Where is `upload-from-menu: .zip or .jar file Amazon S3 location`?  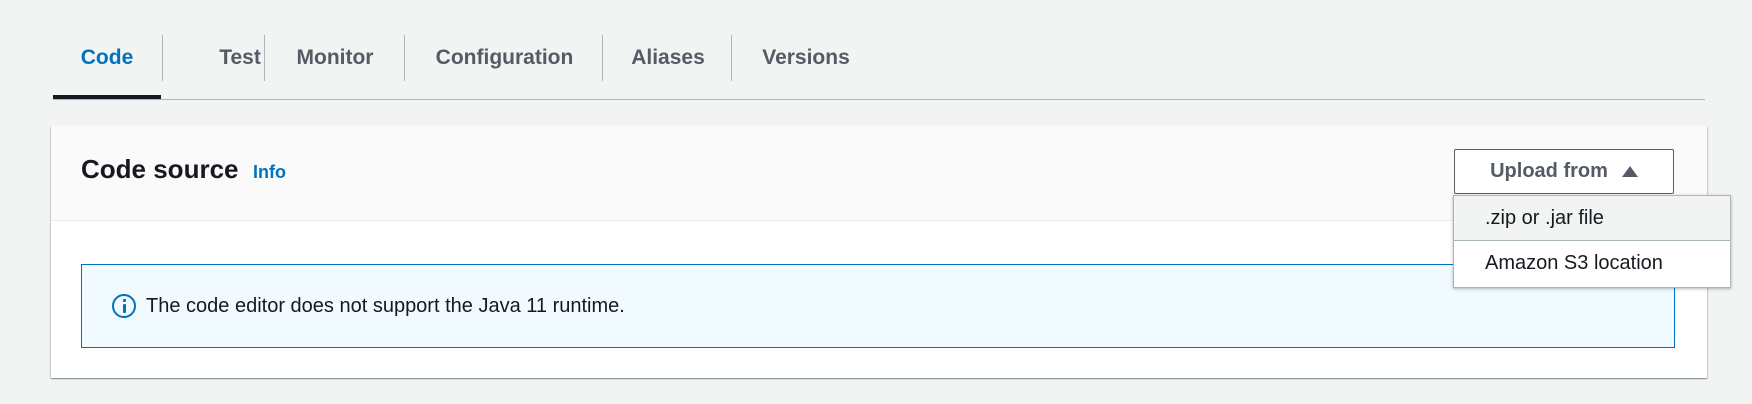 upload-from-menu: .zip or .jar file Amazon S3 location is located at coordinates (1592, 241).